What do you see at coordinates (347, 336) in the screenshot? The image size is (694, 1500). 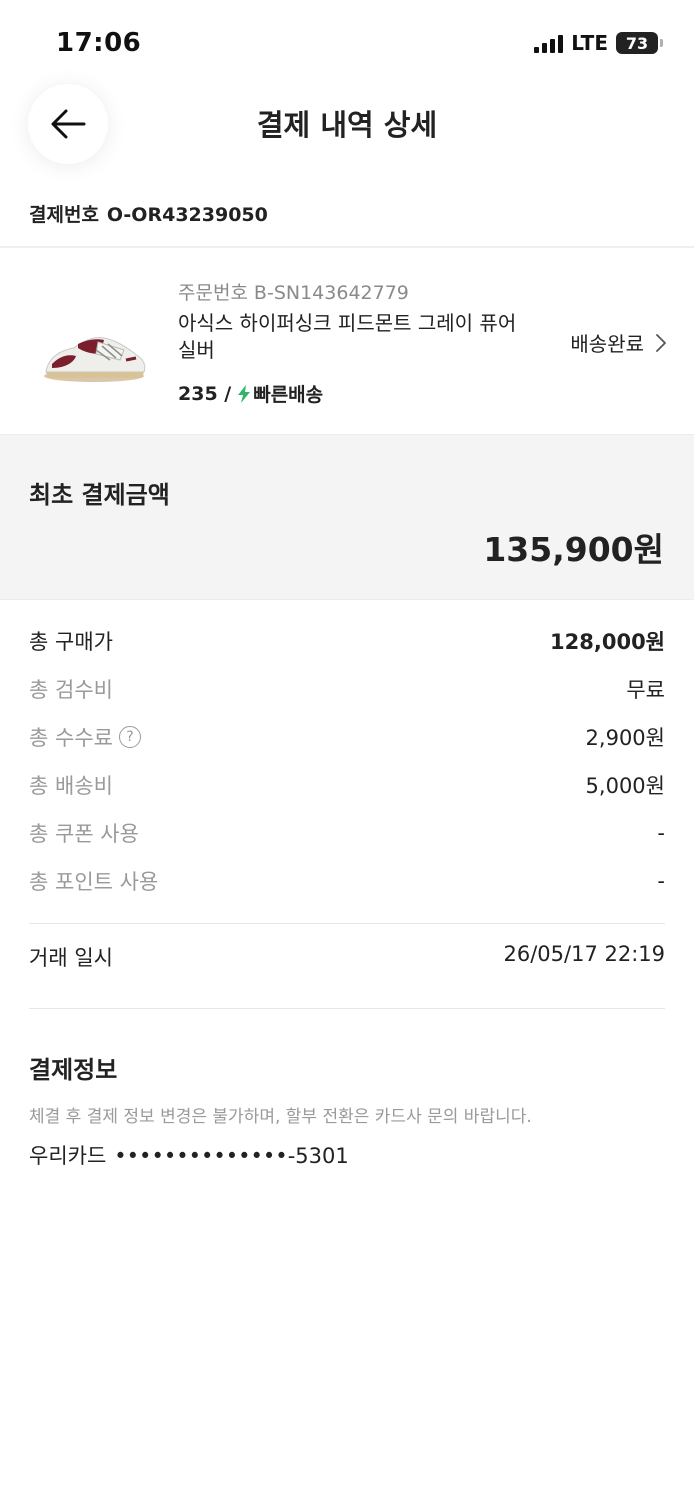 I see `product-name: 아식스 하이퍼싱크 피드몬트 그레이 퓨어 실버` at bounding box center [347, 336].